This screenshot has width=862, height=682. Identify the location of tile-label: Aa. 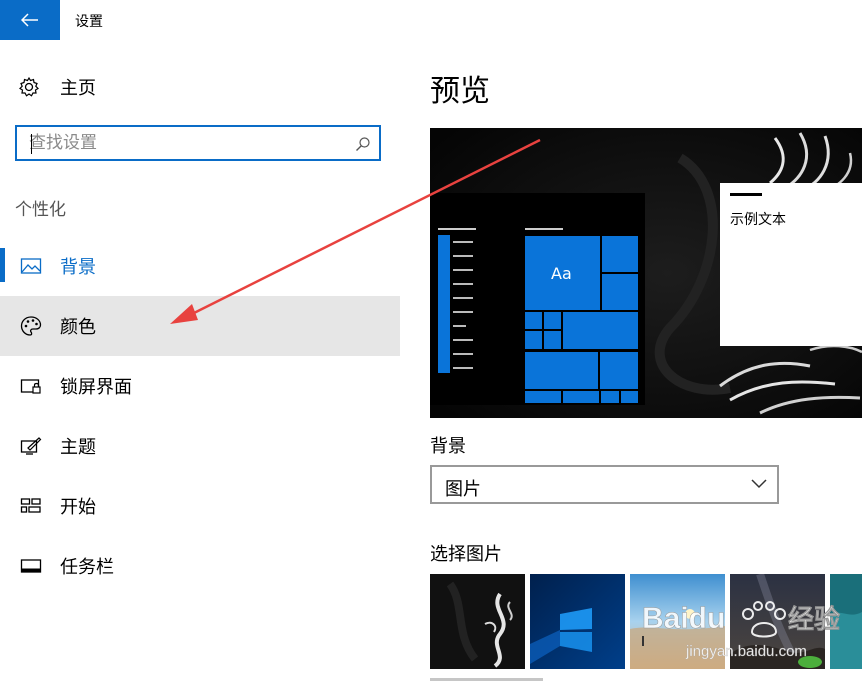
(561, 273).